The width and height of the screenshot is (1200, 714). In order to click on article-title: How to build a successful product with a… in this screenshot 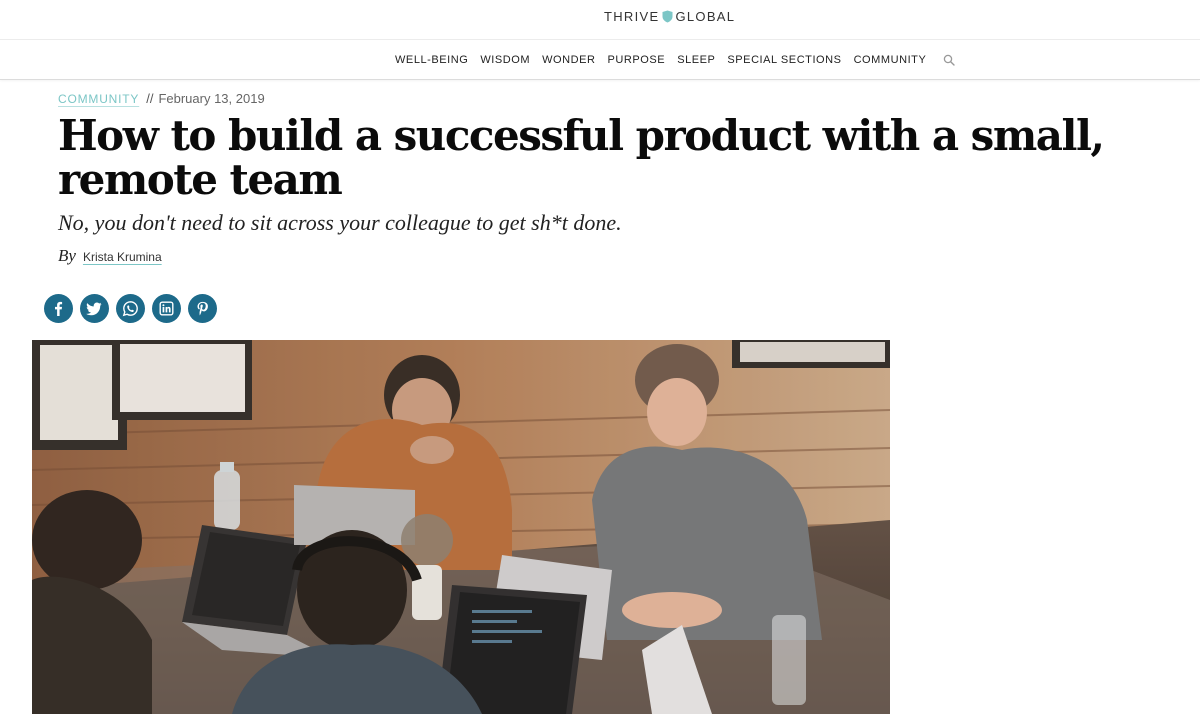, I will do `click(581, 157)`.